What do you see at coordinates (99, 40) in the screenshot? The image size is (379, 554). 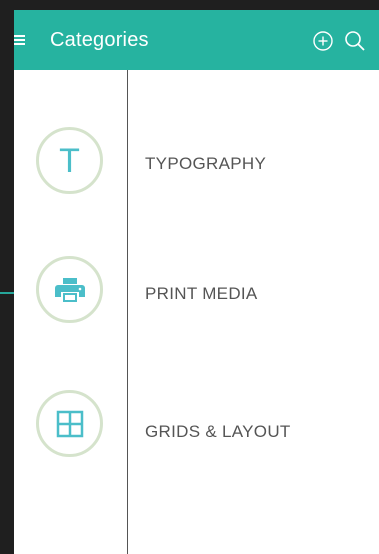 I see `page-title: Categories` at bounding box center [99, 40].